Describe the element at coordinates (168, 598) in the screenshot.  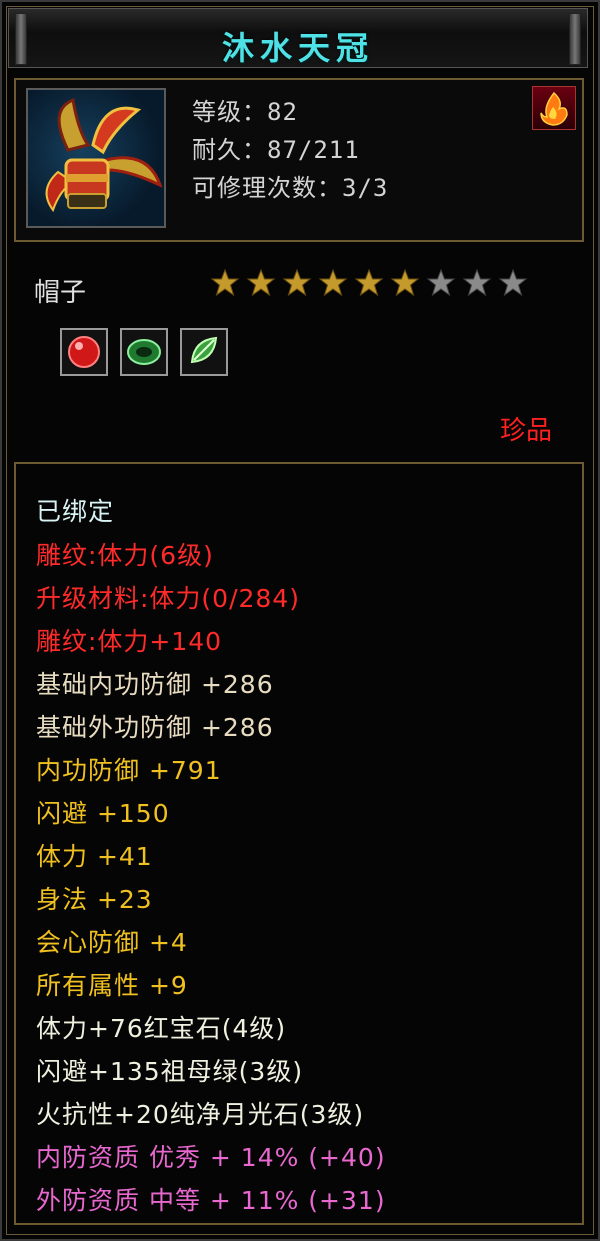
I see `upgrade-material: 升级材料:体力(0/284)` at that location.